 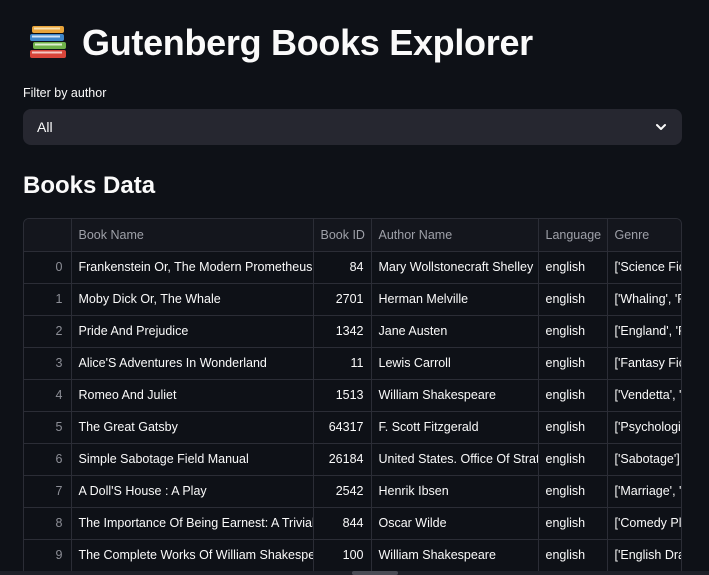 What do you see at coordinates (48, 395) in the screenshot?
I see `row-index: 4` at bounding box center [48, 395].